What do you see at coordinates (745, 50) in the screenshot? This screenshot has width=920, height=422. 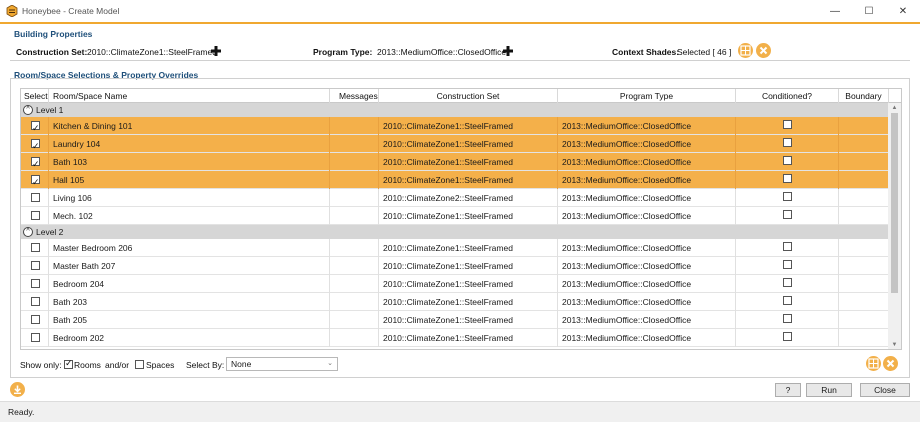 I see `select-all-shades-button` at bounding box center [745, 50].